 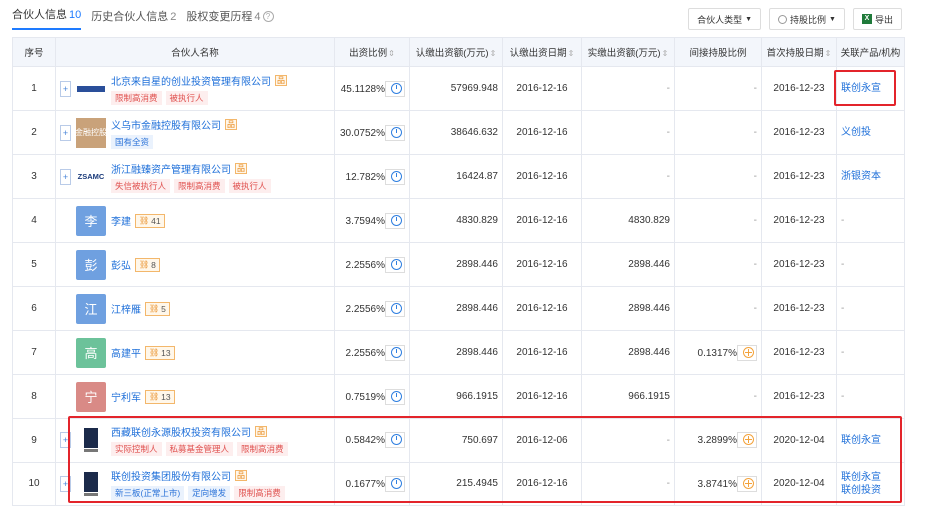 I want to click on related-count-badge: ⛓ 5, so click(x=157, y=308).